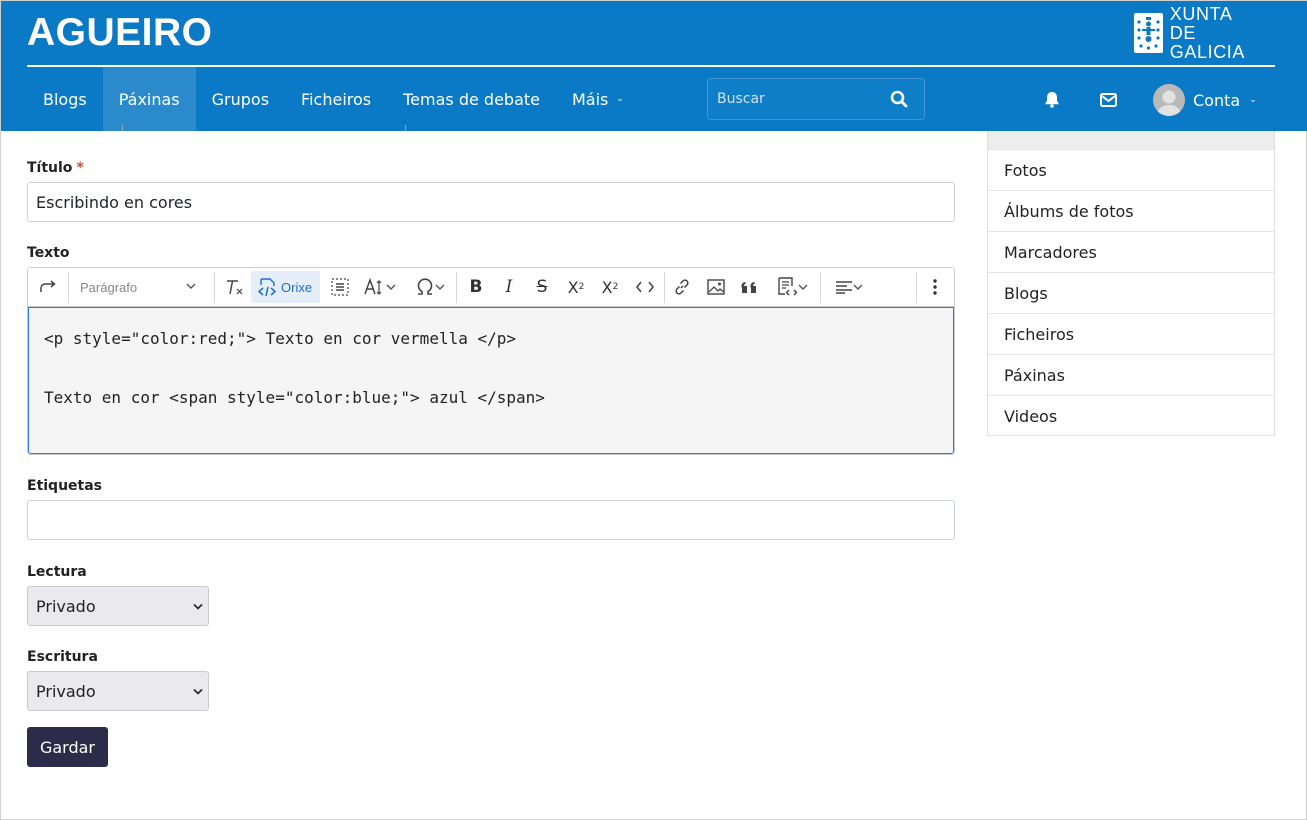 The width and height of the screenshot is (1307, 820). I want to click on heading-dropdown: Parágrafo, so click(138, 287).